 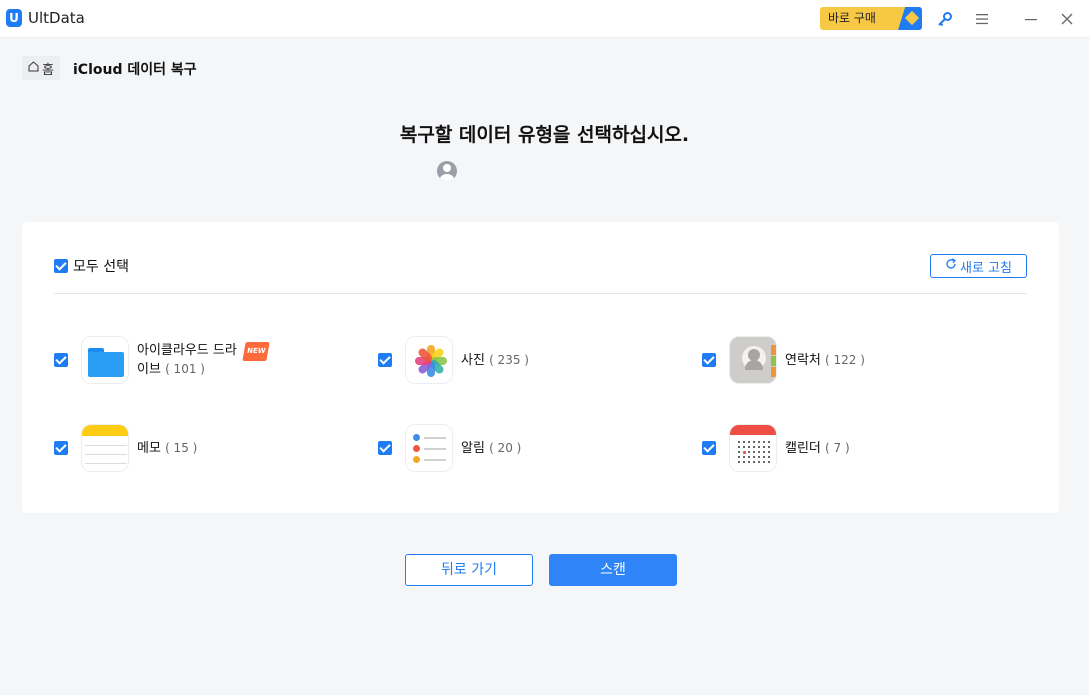 What do you see at coordinates (105, 448) in the screenshot?
I see `notes-icon` at bounding box center [105, 448].